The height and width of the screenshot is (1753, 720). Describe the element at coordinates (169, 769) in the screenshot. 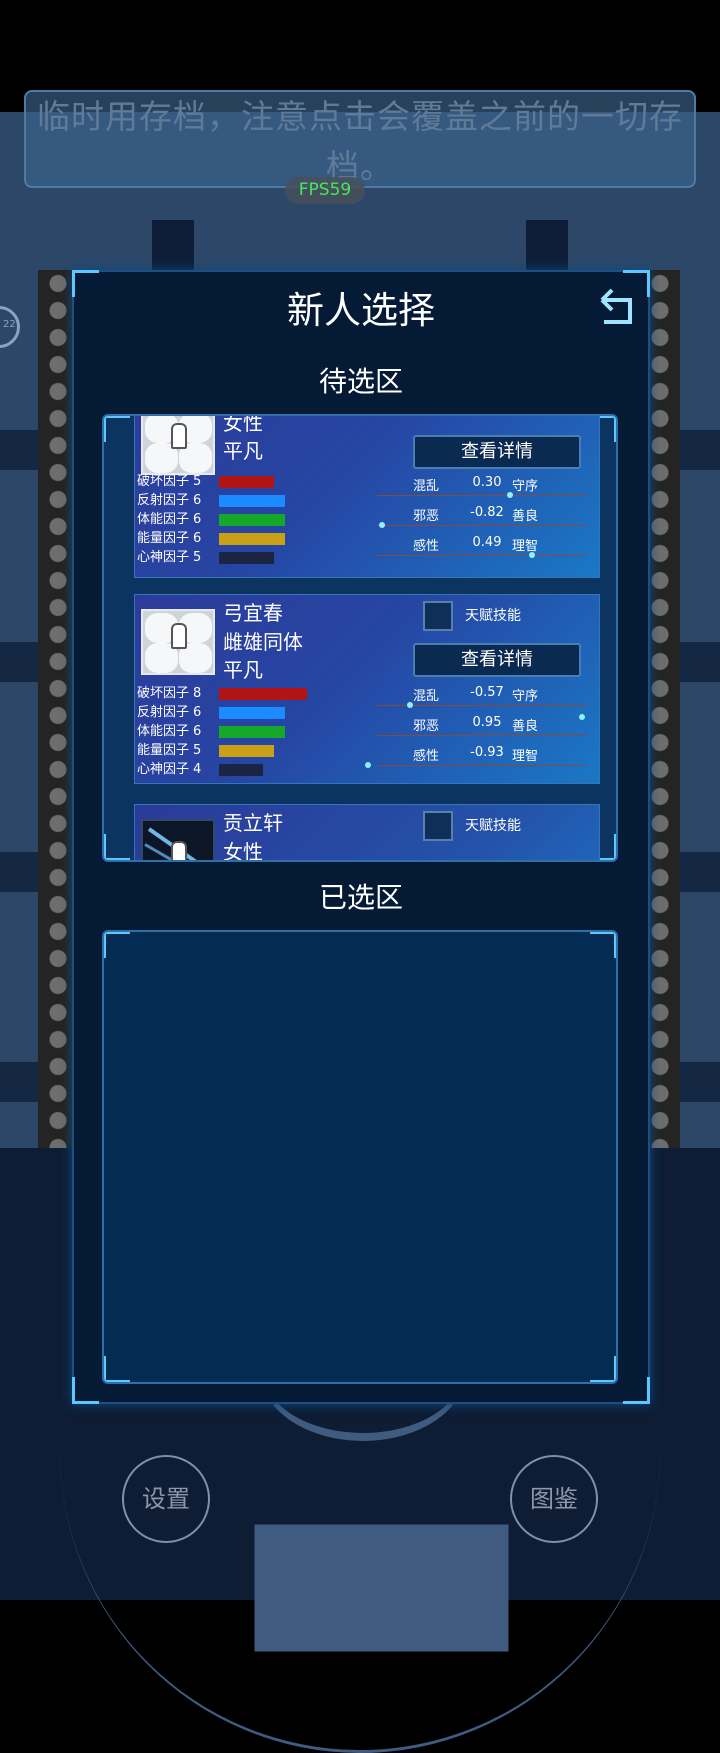

I see `factor-mind: 心神因子 4` at that location.